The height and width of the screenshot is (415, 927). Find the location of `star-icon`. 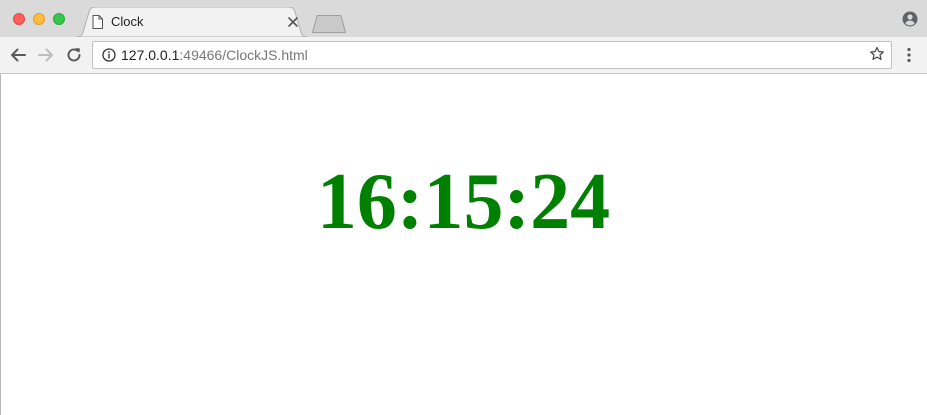

star-icon is located at coordinates (877, 54).